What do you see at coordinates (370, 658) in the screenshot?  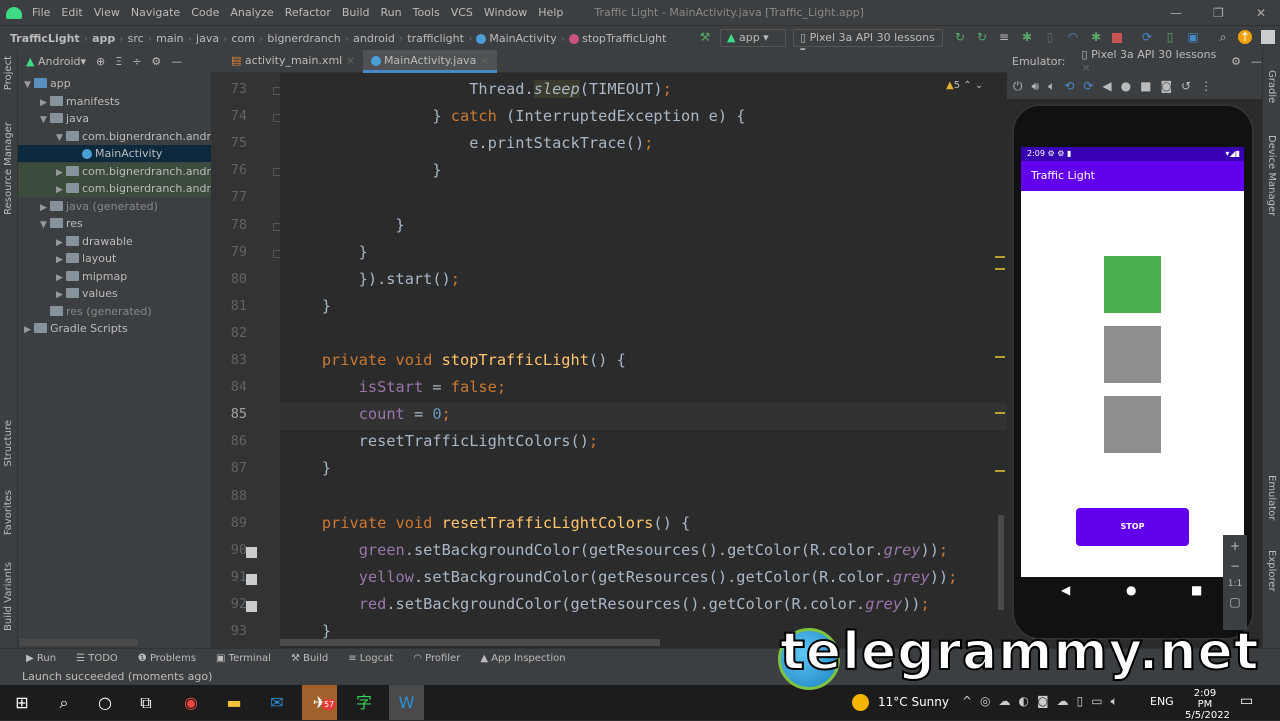 I see `tool-logcat: ≡ Logcat` at bounding box center [370, 658].